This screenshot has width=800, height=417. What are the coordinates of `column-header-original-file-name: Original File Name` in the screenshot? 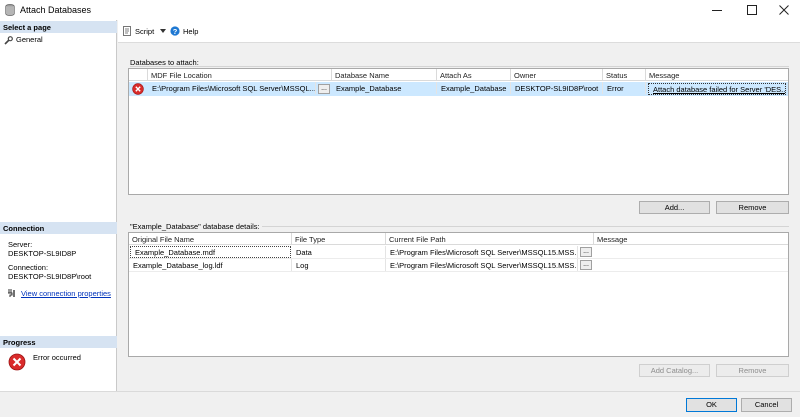 It's located at (210, 239).